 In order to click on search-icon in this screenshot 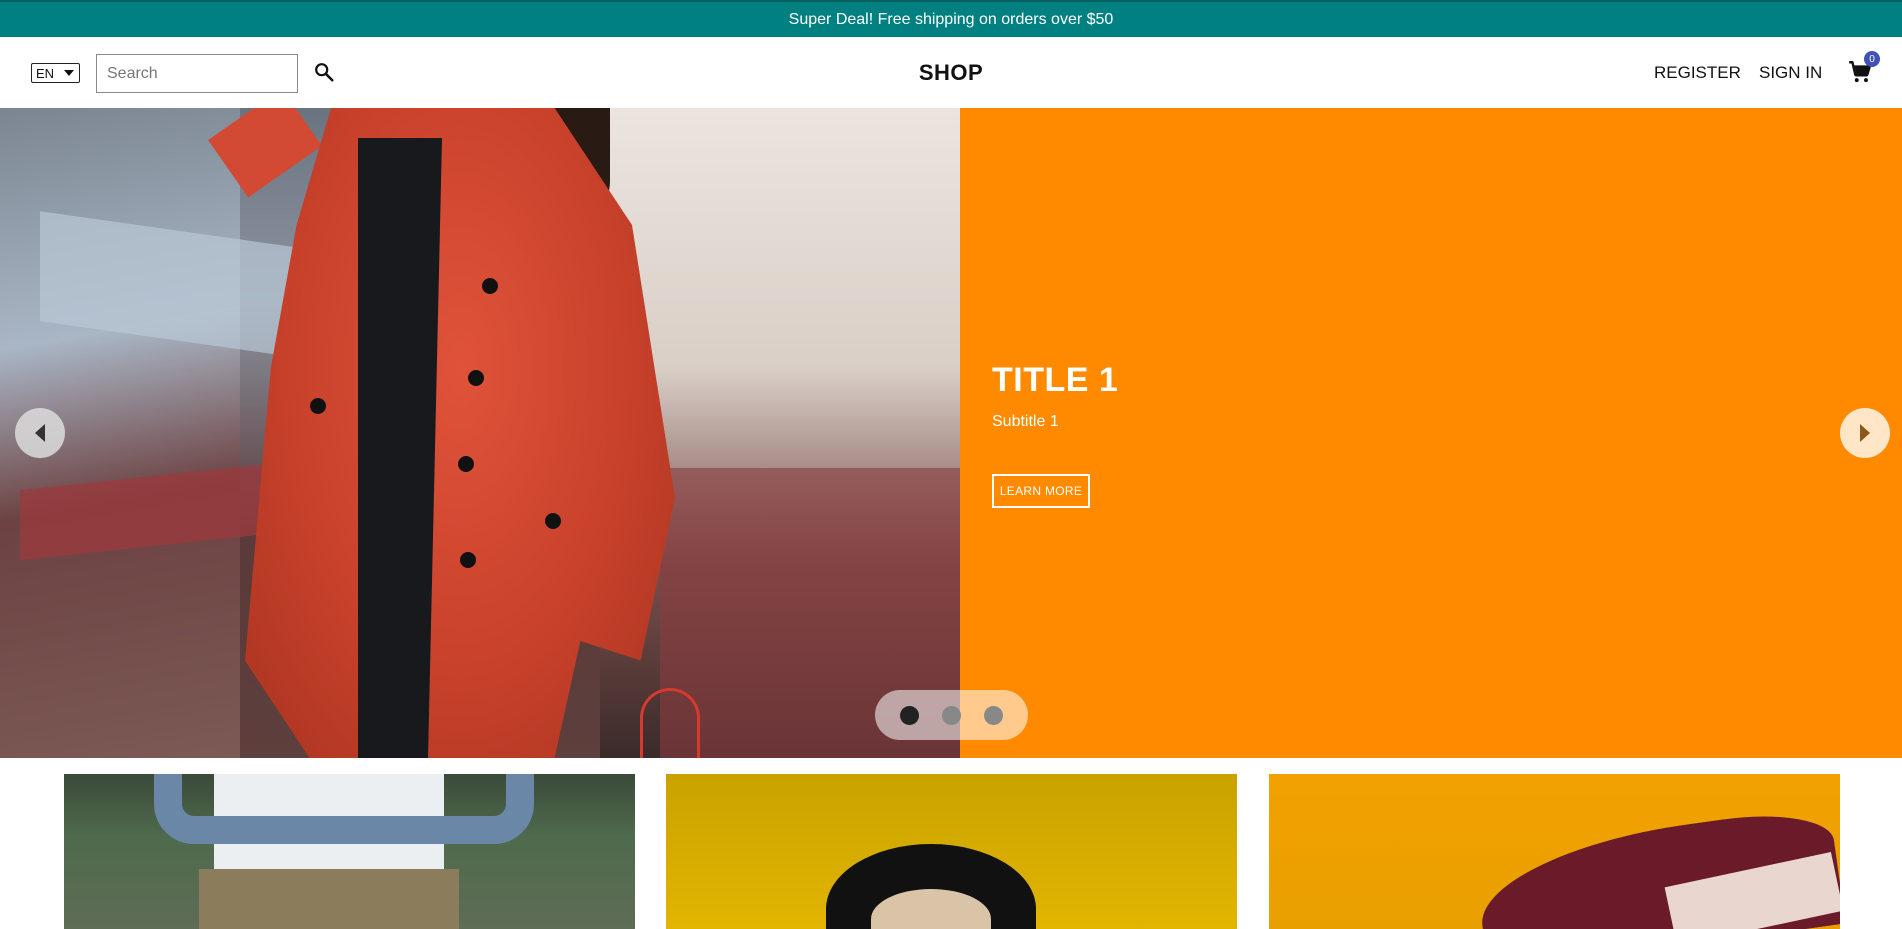, I will do `click(324, 72)`.